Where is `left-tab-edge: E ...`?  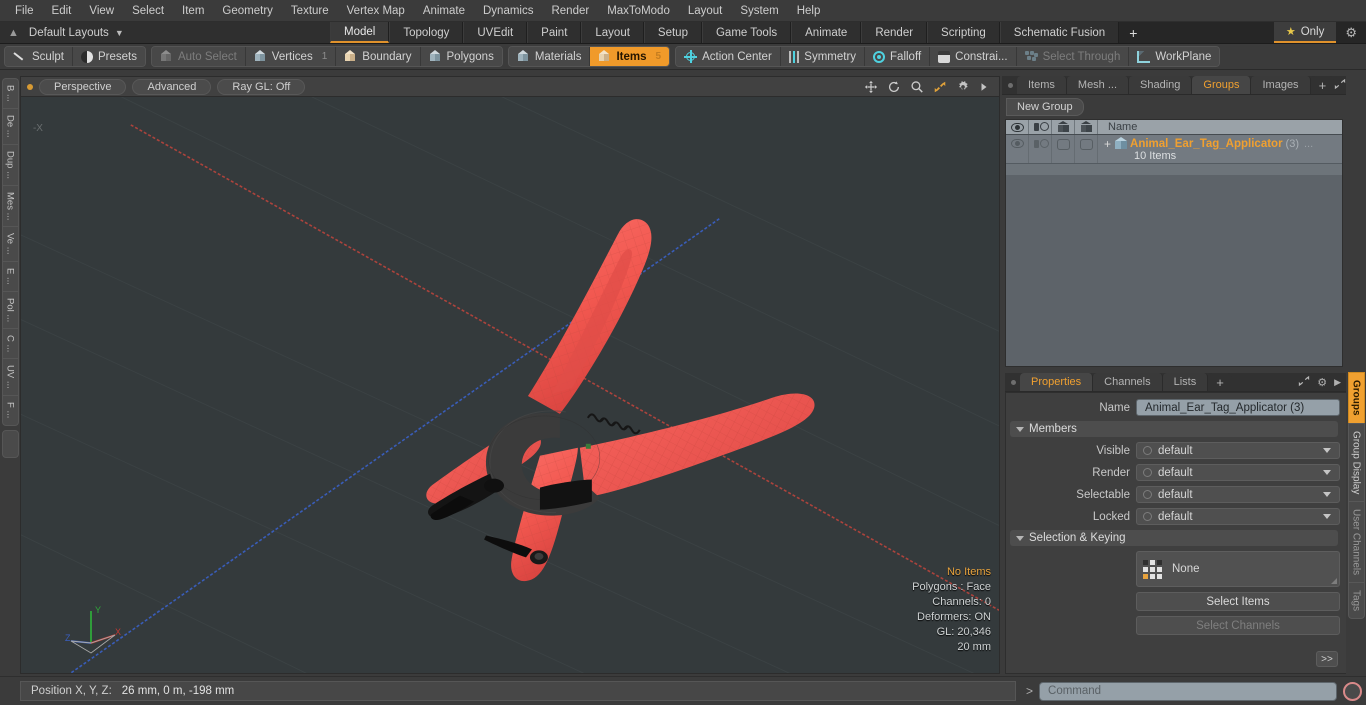 left-tab-edge: E ... is located at coordinates (10, 275).